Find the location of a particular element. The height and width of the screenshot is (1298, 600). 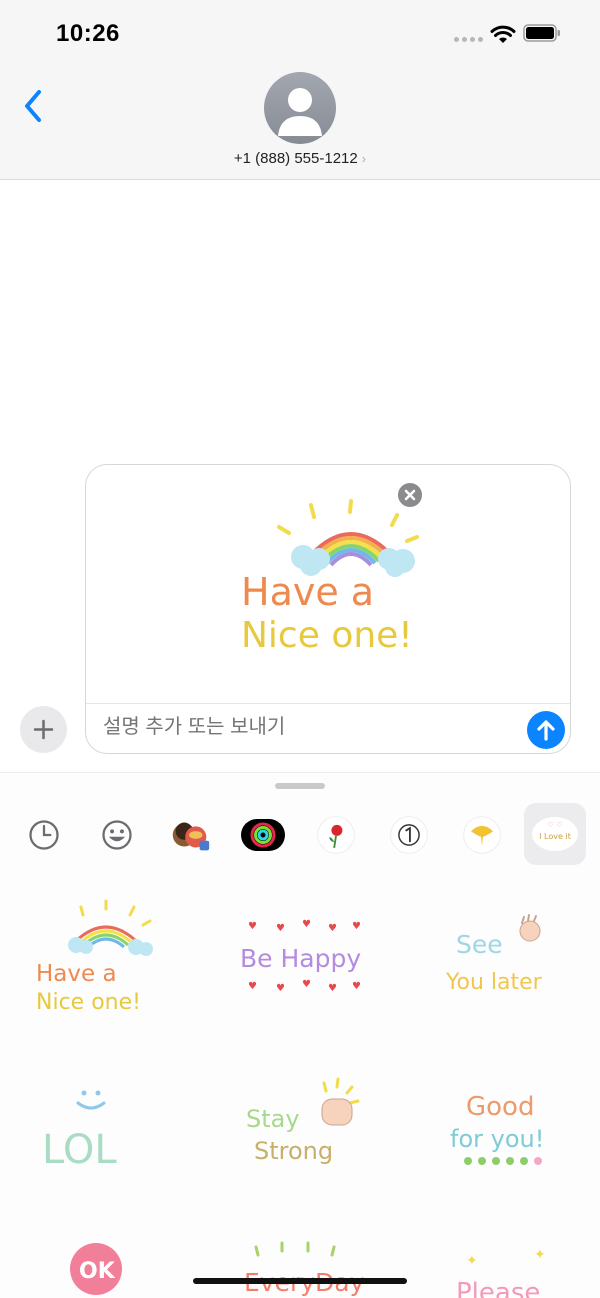

chevron-right-icon: › is located at coordinates (364, 158).